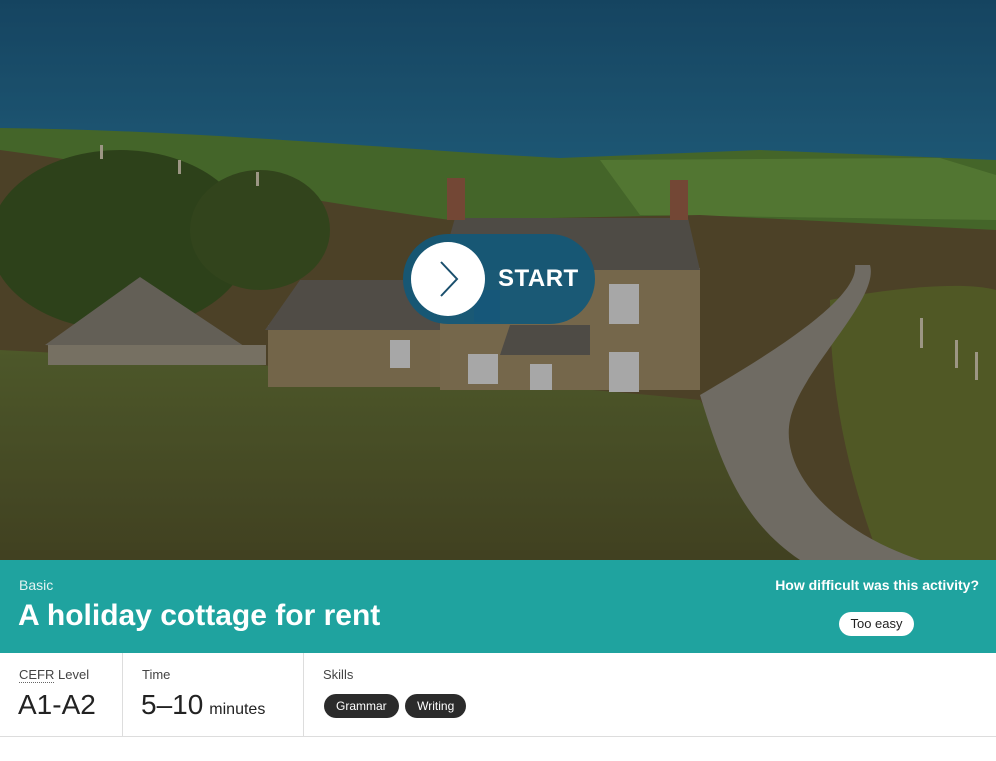 This screenshot has width=996, height=761. I want to click on time-cell: Time 5–10 minutes, so click(213, 694).